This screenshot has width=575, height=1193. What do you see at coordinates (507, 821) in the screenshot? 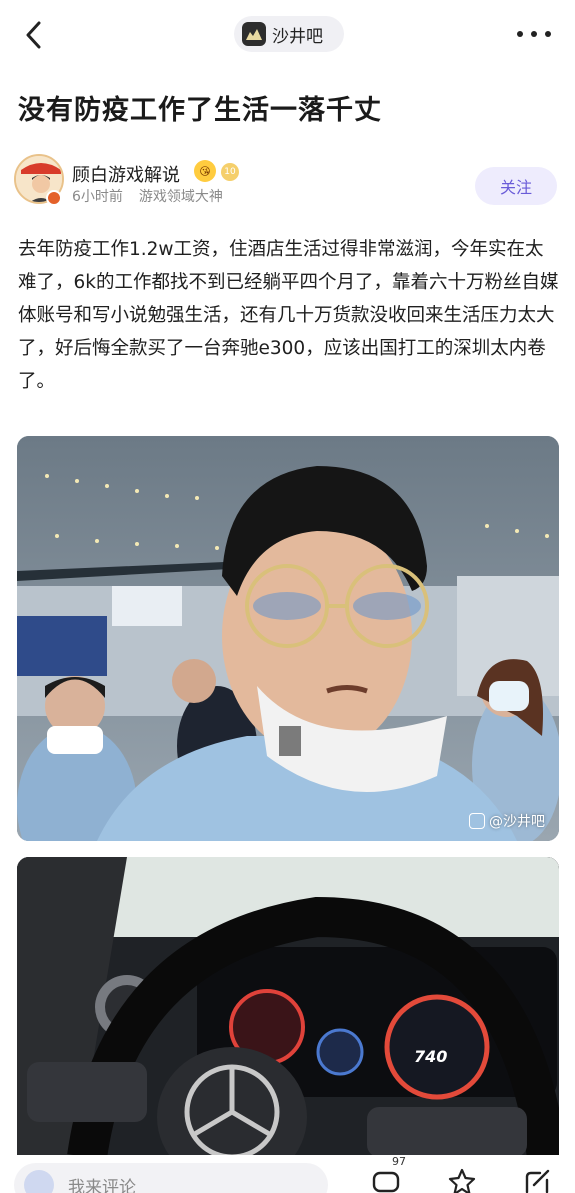
I see `image-watermark: @沙井吧` at bounding box center [507, 821].